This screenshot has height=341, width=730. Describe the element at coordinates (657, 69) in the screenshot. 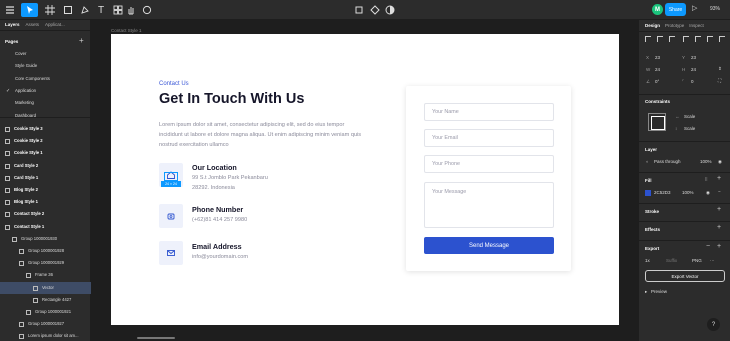

I see `w-input: 24` at that location.